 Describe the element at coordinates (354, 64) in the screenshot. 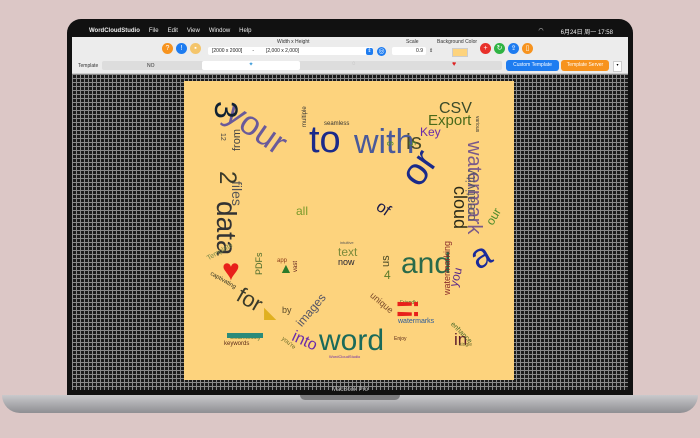

I see `template-bubble-icon: ◌` at that location.